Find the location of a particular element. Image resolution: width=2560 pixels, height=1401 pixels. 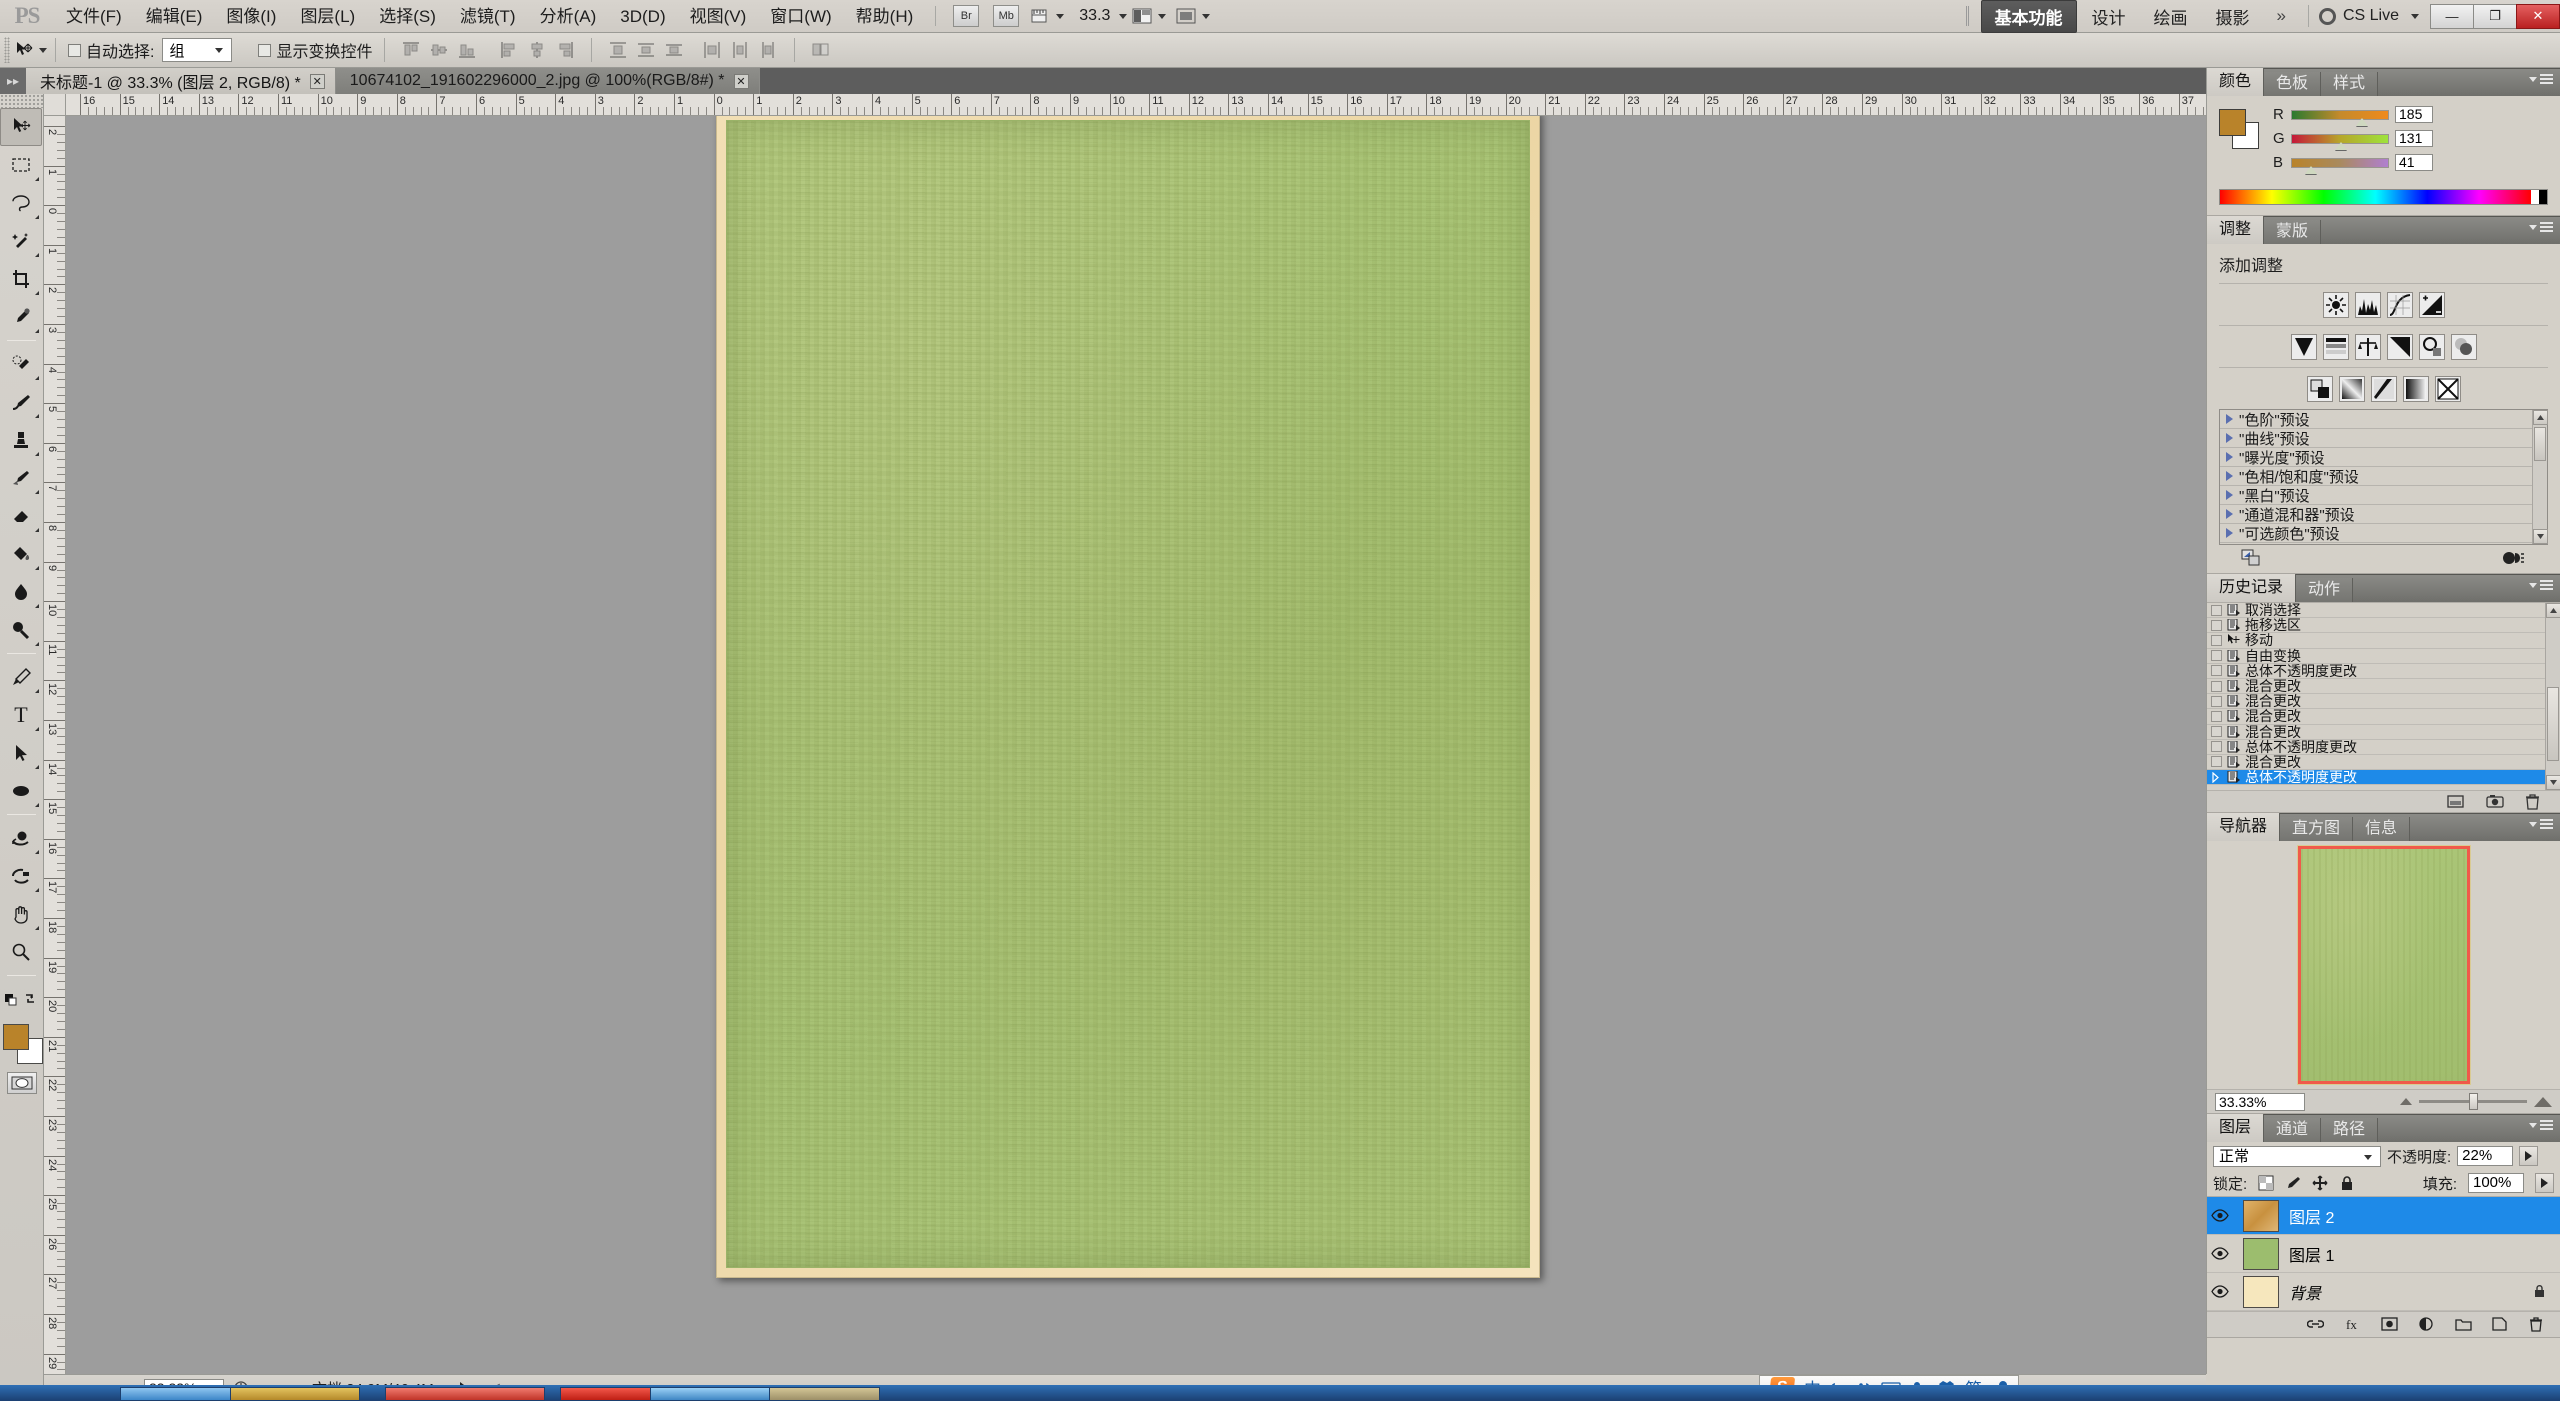

presets-scrollbar is located at coordinates (2540, 477).